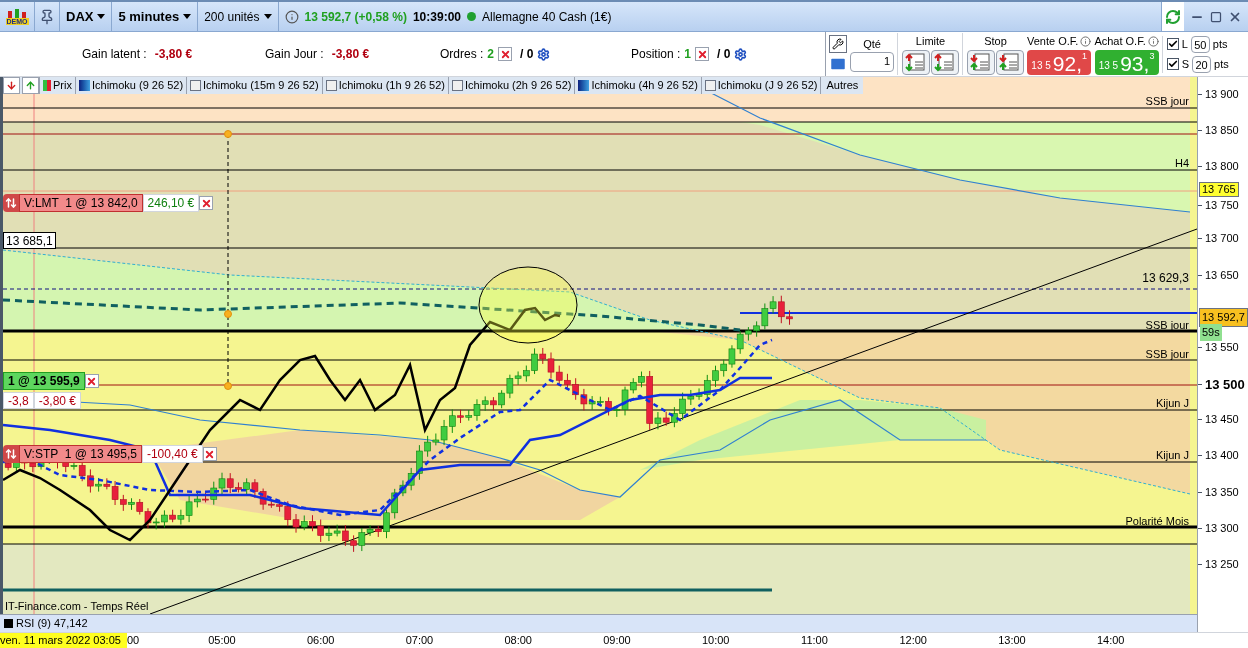  What do you see at coordinates (1200, 44) in the screenshot?
I see `distance-field: 50` at bounding box center [1200, 44].